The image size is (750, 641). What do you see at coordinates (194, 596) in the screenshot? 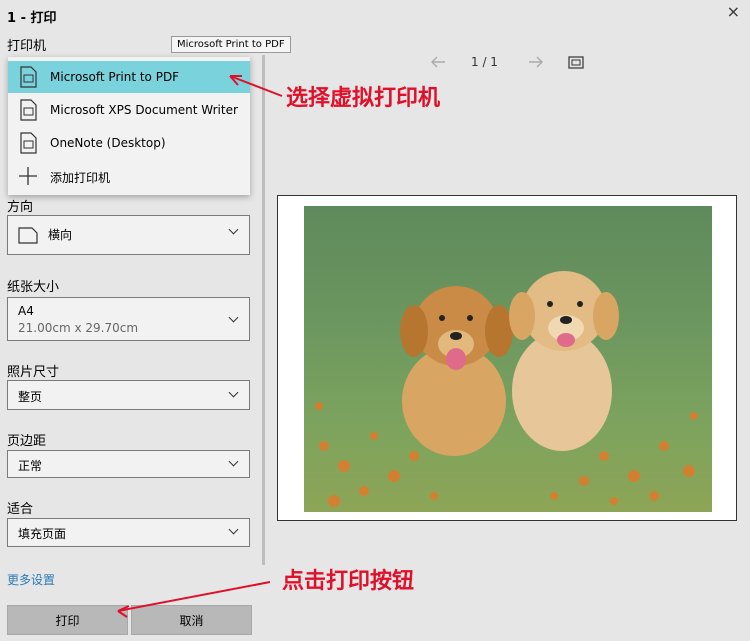
I see `annotation-arrow-print` at bounding box center [194, 596].